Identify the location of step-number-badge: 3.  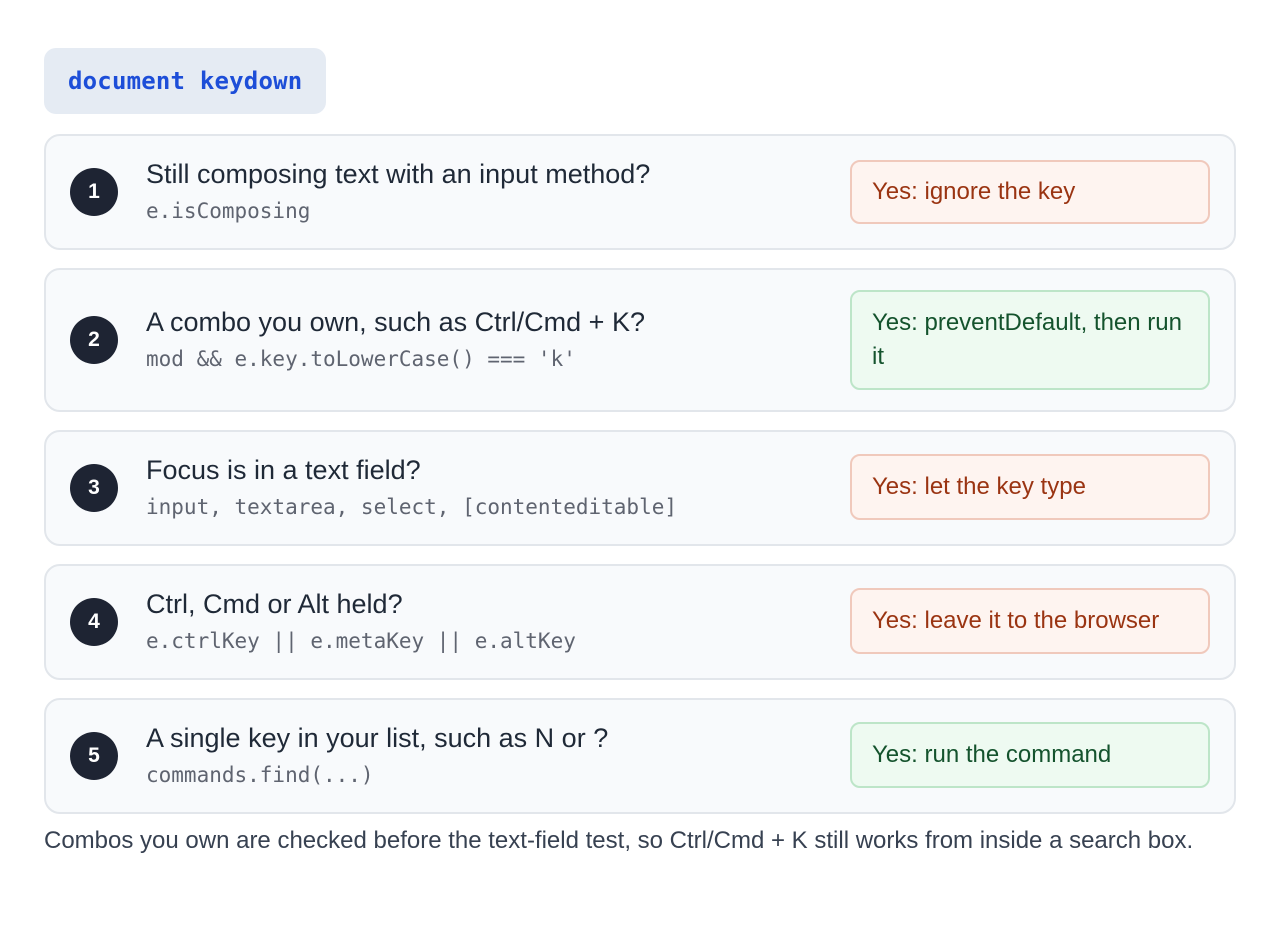
(94, 488).